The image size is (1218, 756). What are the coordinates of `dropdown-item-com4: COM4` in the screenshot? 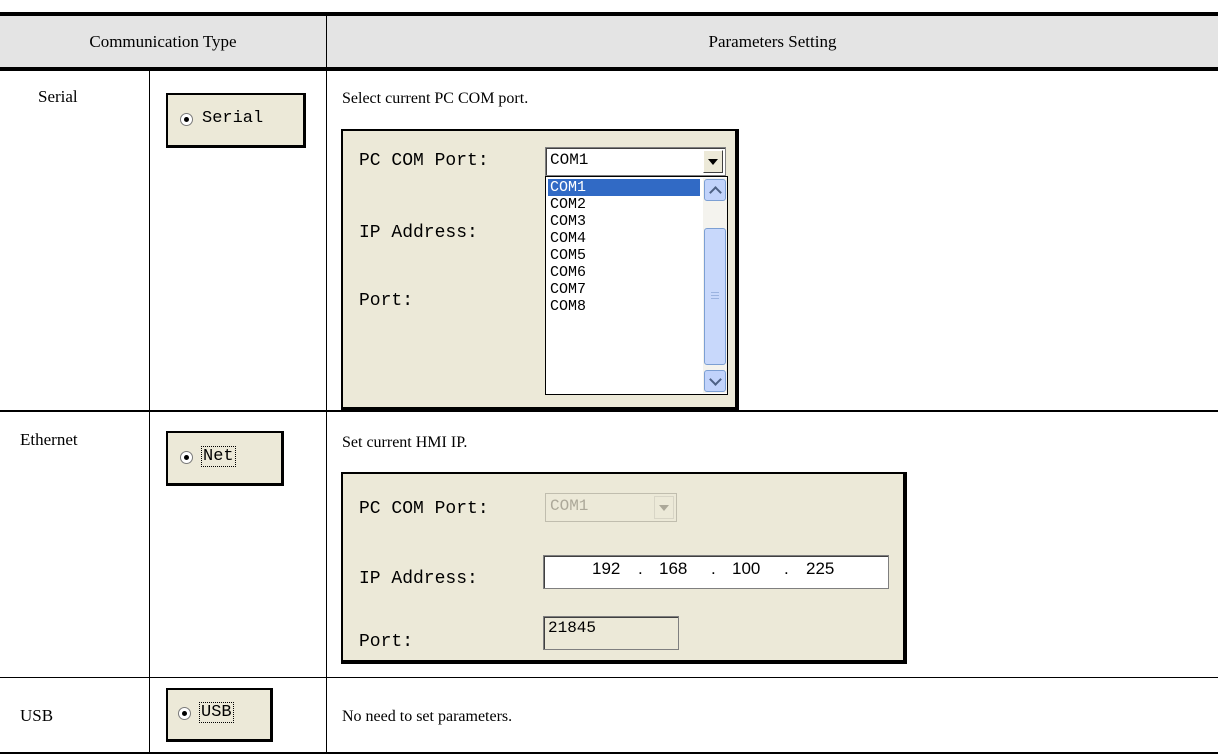 It's located at (624, 238).